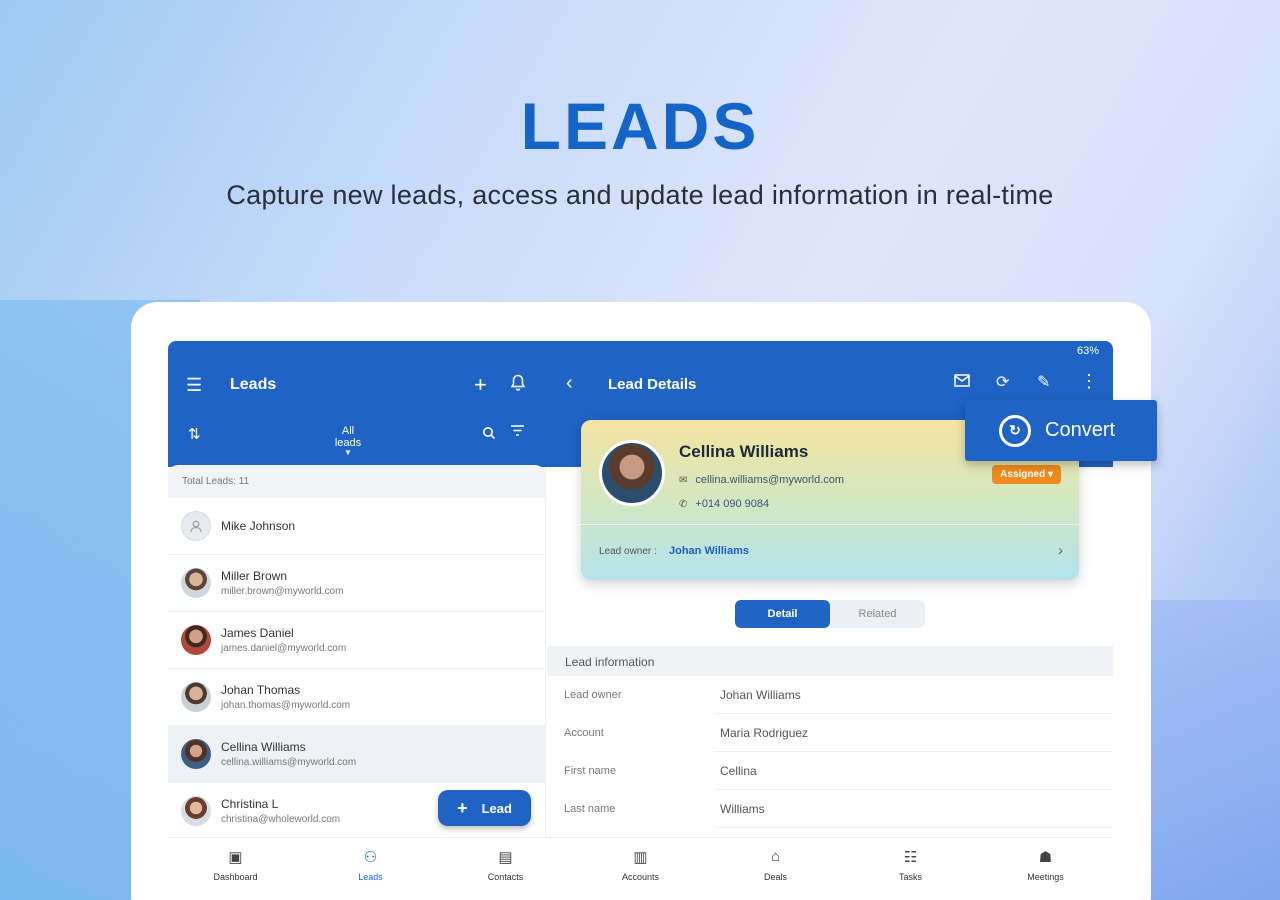 The width and height of the screenshot is (1280, 900). Describe the element at coordinates (910, 857) in the screenshot. I see `tasks-icon: ☷` at that location.